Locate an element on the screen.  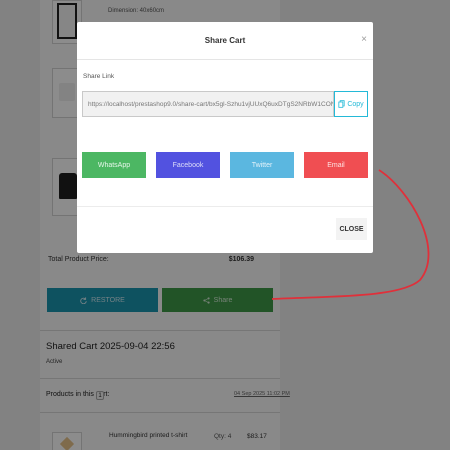
share-link-group: Copy is located at coordinates (225, 104).